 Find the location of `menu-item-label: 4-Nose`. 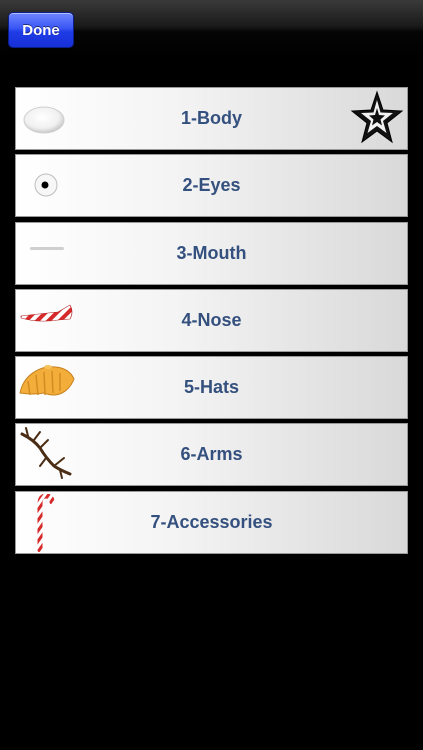

menu-item-label: 4-Nose is located at coordinates (211, 319).